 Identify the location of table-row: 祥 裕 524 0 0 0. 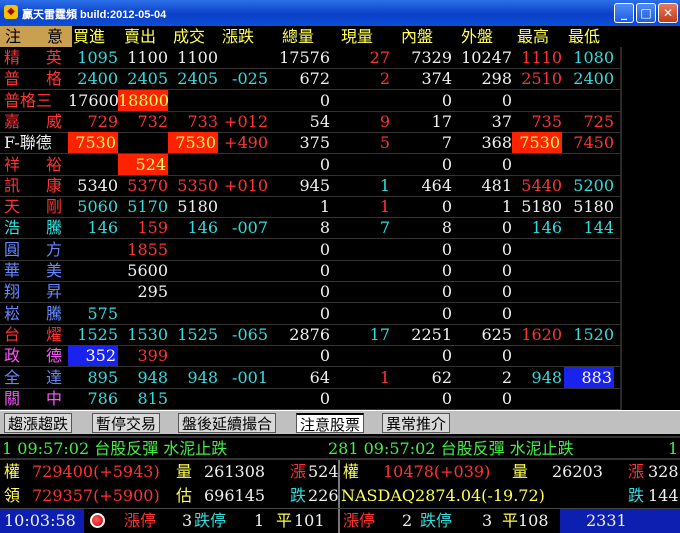
(310, 164).